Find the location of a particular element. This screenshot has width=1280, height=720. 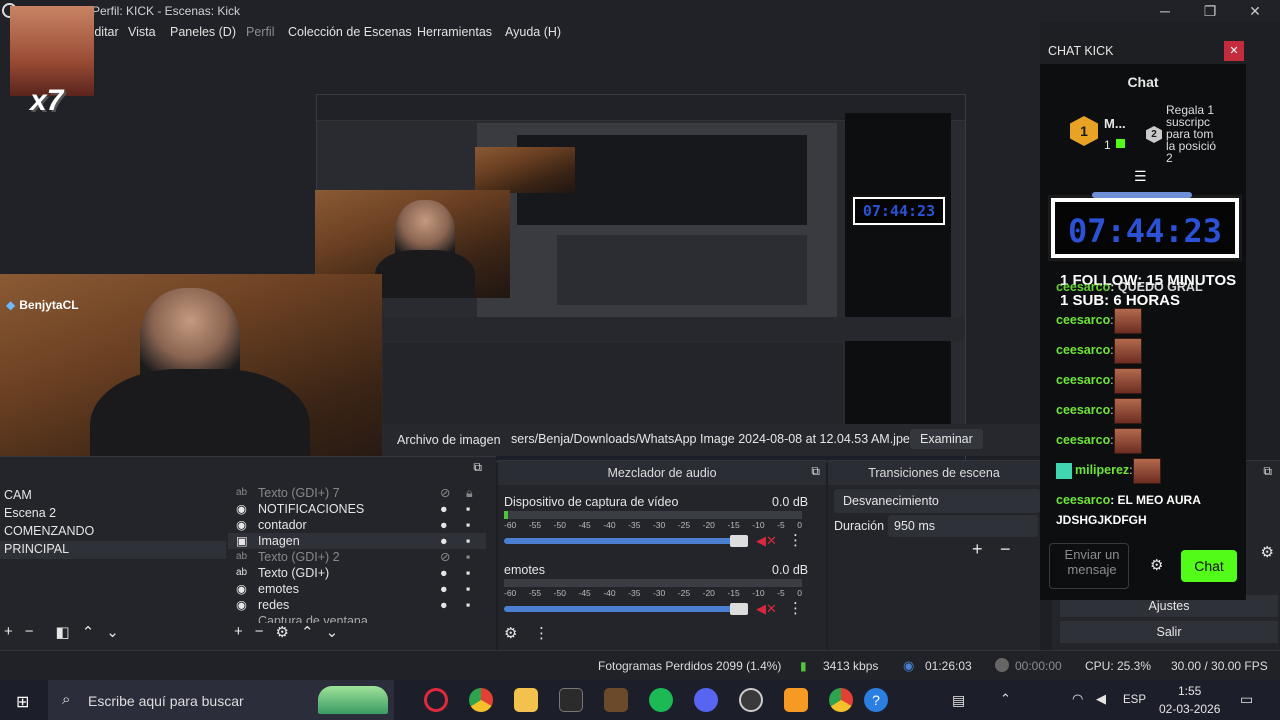

advanced-audio-gear-icon: ⚙ is located at coordinates (510, 633).